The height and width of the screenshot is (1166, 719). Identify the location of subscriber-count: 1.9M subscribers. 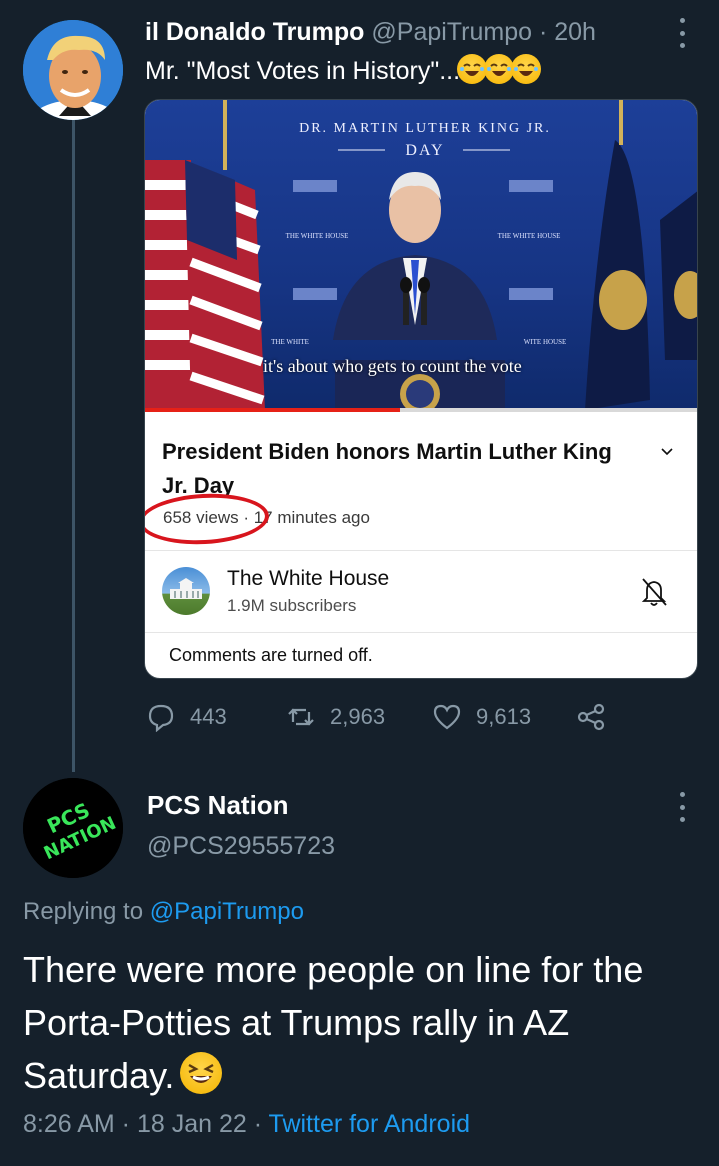
(292, 605).